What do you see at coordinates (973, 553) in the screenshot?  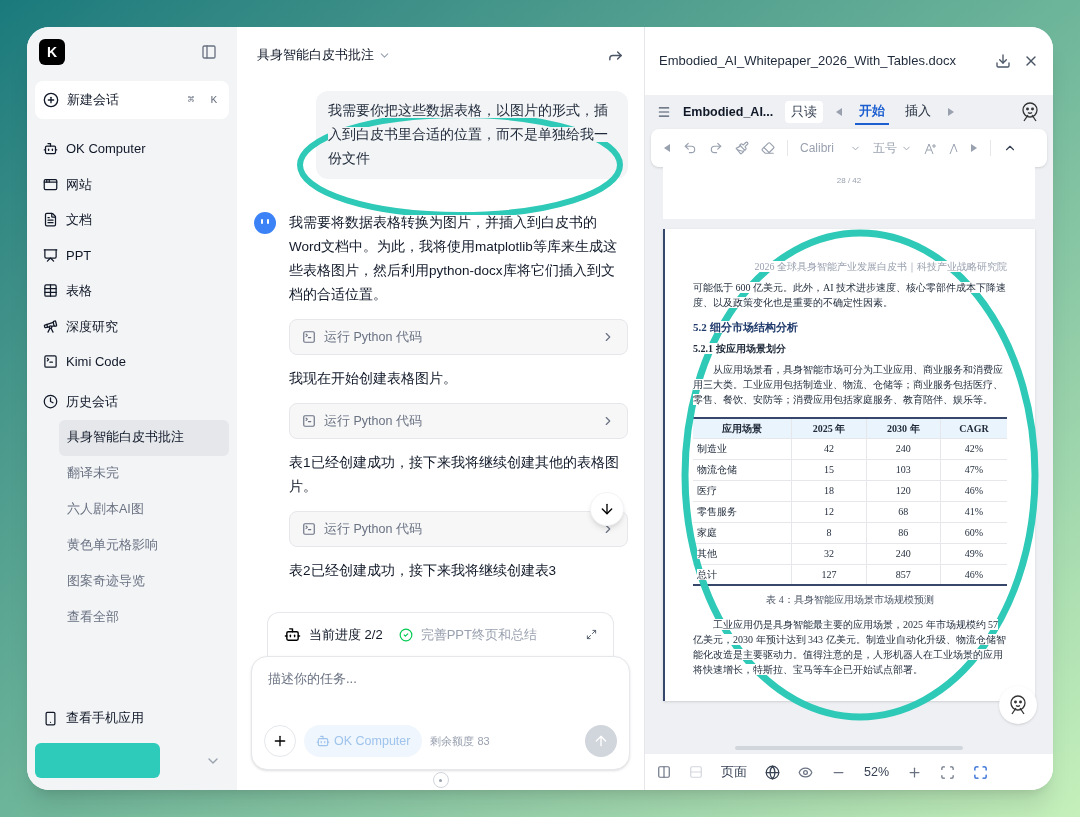 I see `table-cell: 49%` at bounding box center [973, 553].